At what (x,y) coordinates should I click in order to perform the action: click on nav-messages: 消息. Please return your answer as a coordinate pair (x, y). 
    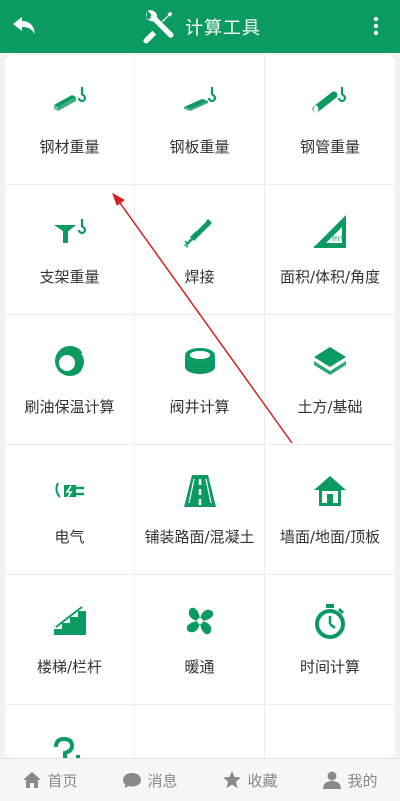
    Looking at the image, I should click on (150, 780).